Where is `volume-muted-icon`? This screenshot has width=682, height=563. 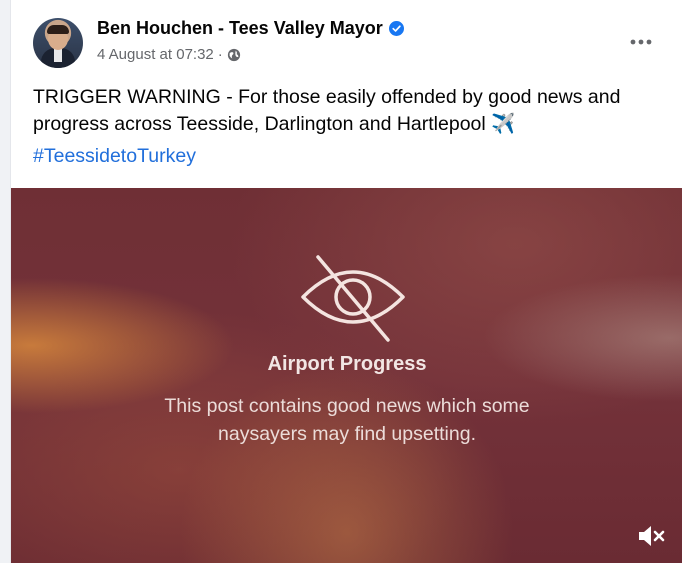
volume-muted-icon is located at coordinates (652, 536).